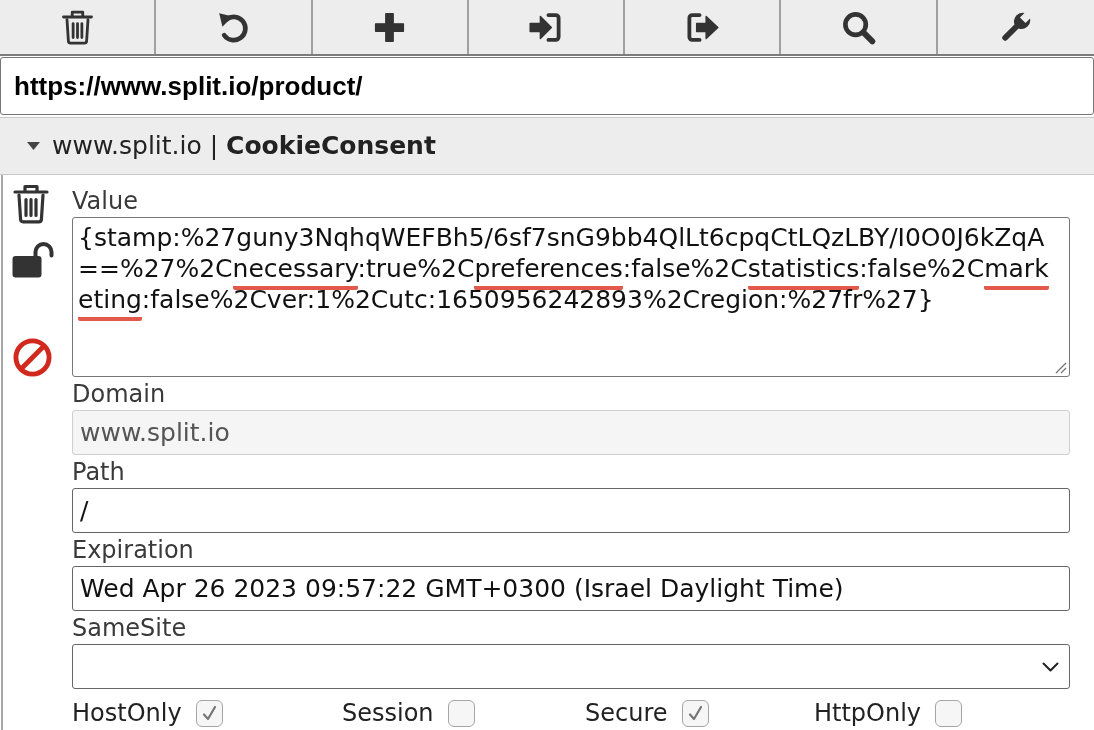  What do you see at coordinates (105, 201) in the screenshot?
I see `field-label: Value` at bounding box center [105, 201].